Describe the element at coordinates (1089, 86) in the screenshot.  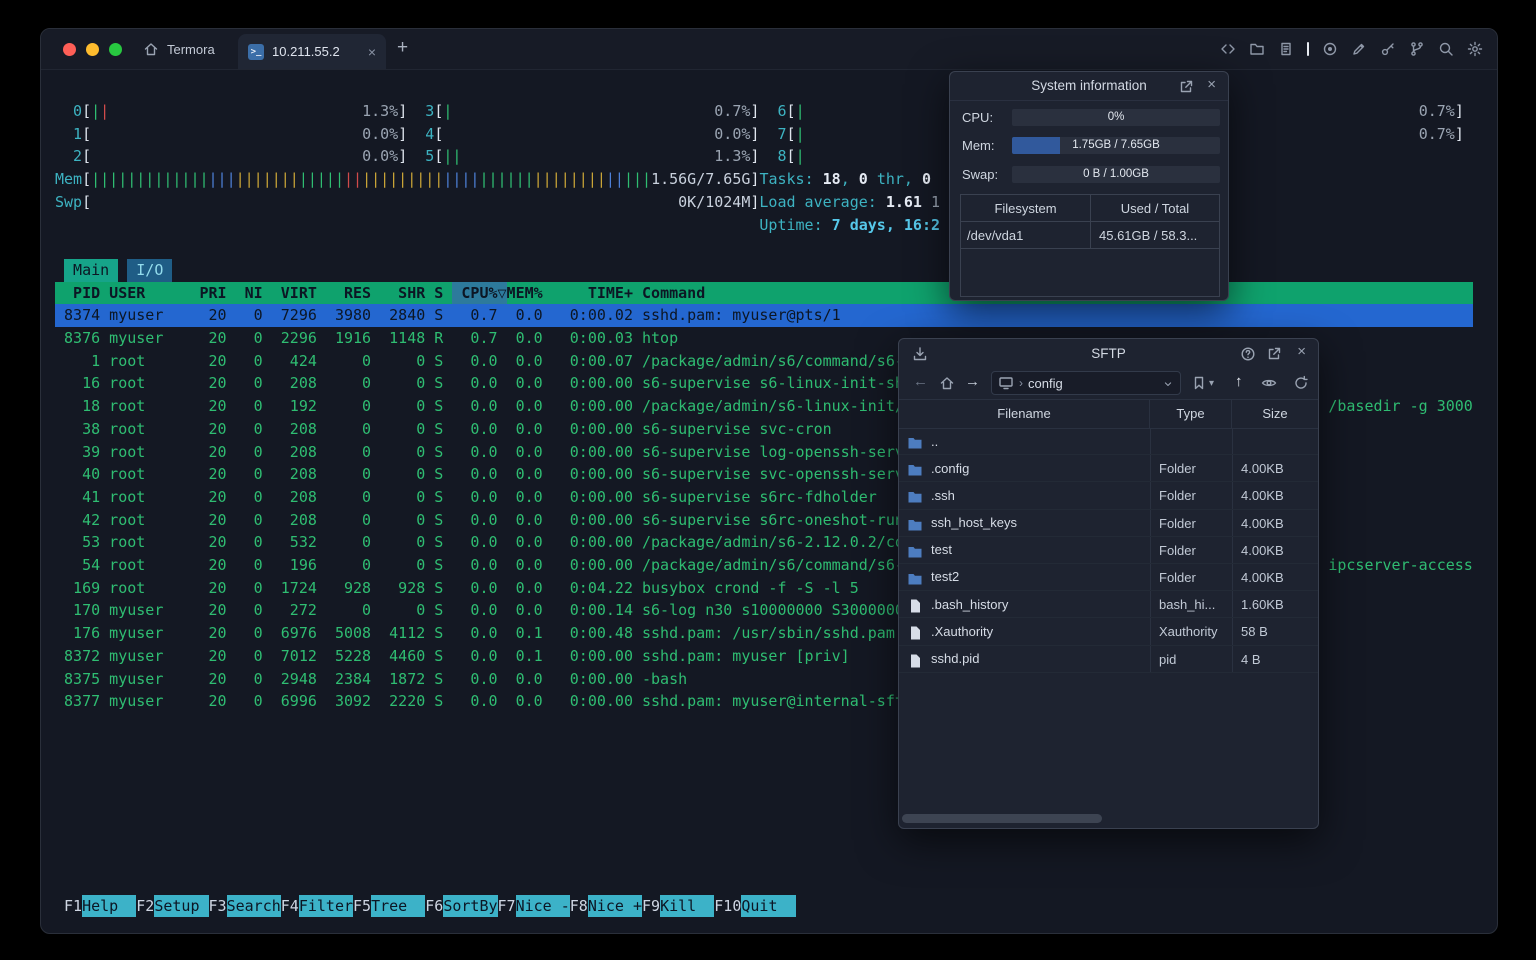
I see `system-information-header: System information ×` at that location.